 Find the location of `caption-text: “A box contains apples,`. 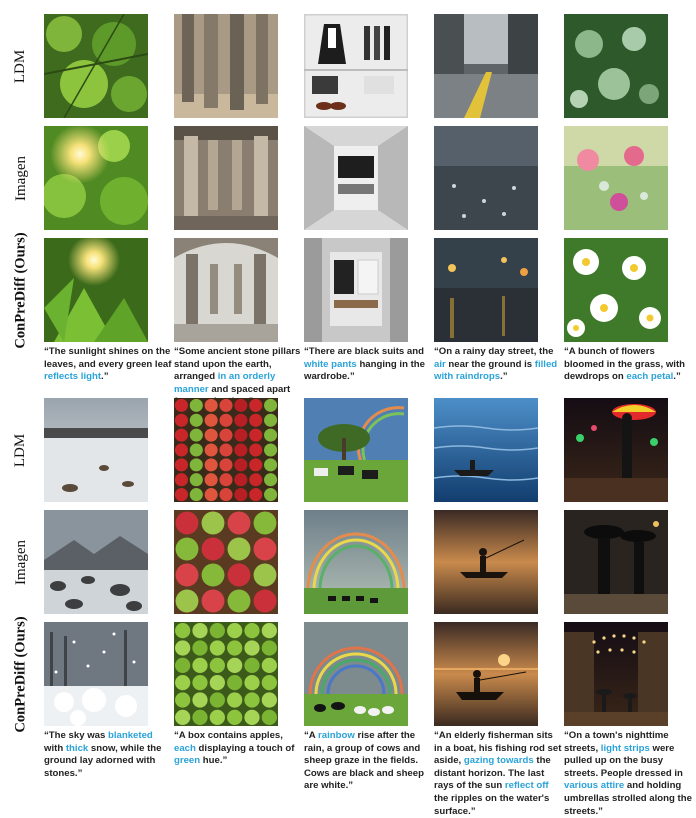

caption-text: “A box contains apples, is located at coordinates (228, 735).